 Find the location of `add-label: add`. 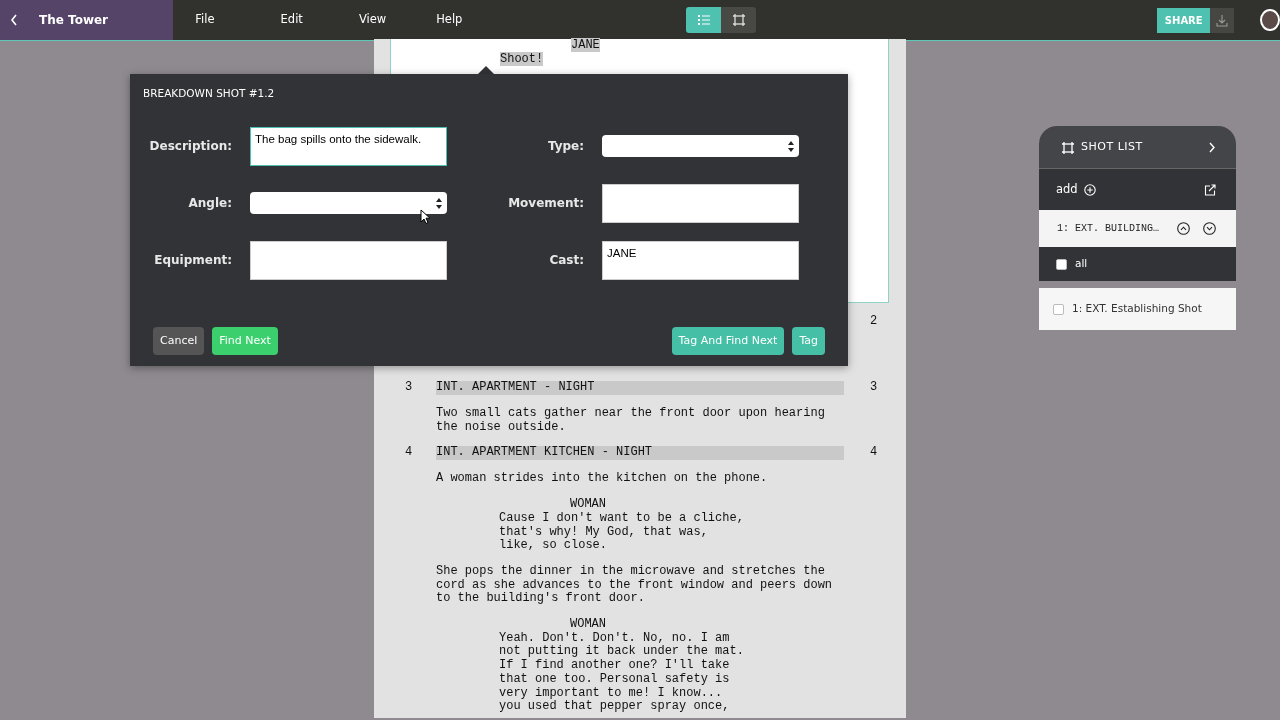

add-label: add is located at coordinates (1067, 189).